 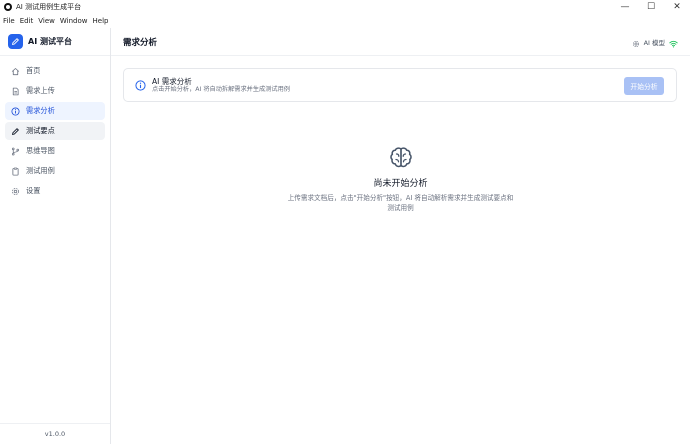 What do you see at coordinates (55, 423) in the screenshot?
I see `sidebar-divider` at bounding box center [55, 423].